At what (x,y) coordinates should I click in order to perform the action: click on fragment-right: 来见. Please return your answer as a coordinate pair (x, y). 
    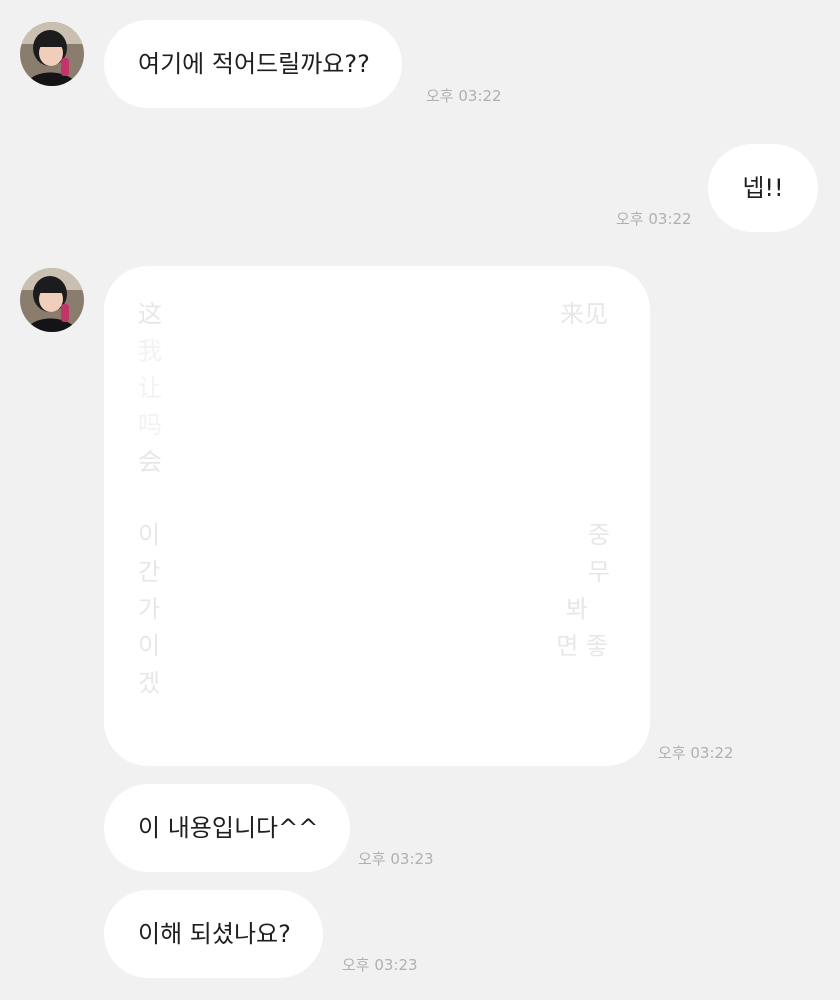
    Looking at the image, I should click on (584, 314).